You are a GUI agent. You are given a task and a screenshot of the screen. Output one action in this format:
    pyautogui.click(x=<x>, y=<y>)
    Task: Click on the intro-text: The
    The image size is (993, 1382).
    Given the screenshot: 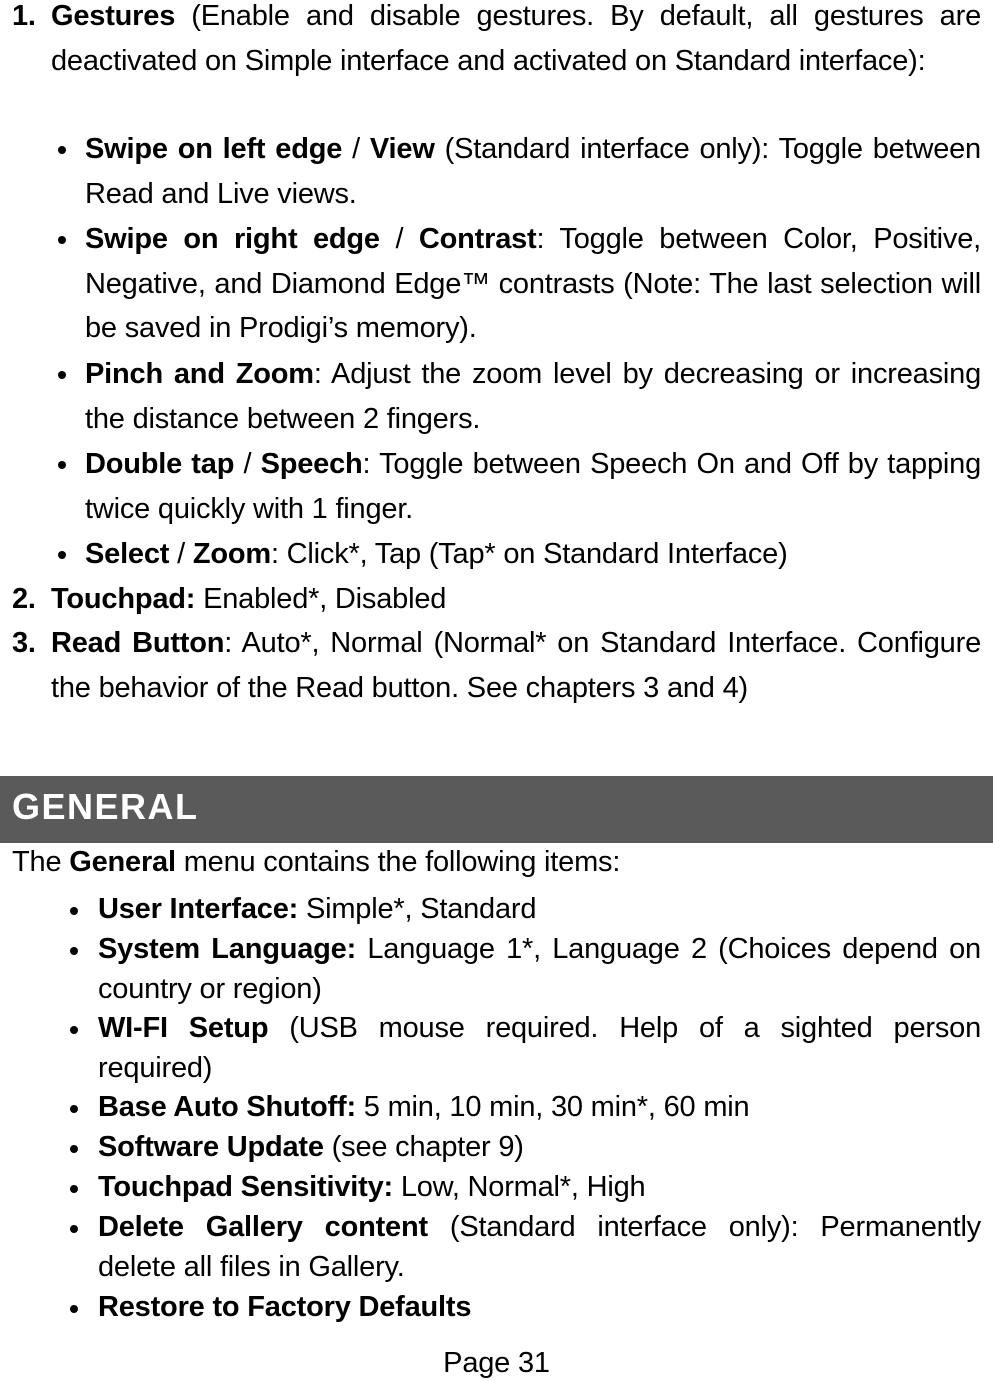 What is the action you would take?
    pyautogui.click(x=41, y=862)
    